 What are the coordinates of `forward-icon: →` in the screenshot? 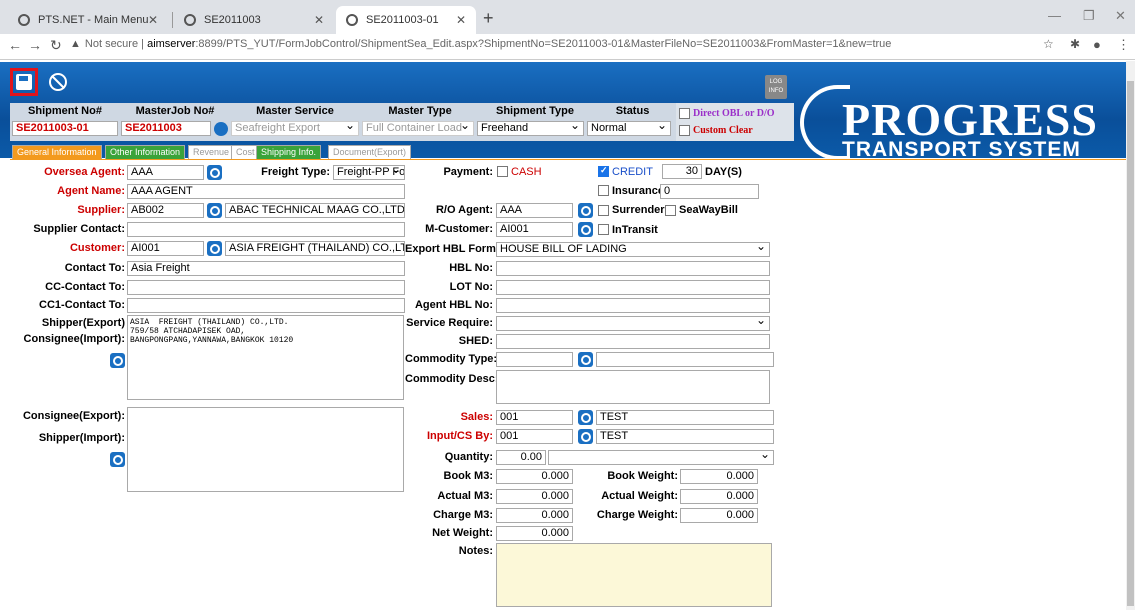 It's located at (35, 45).